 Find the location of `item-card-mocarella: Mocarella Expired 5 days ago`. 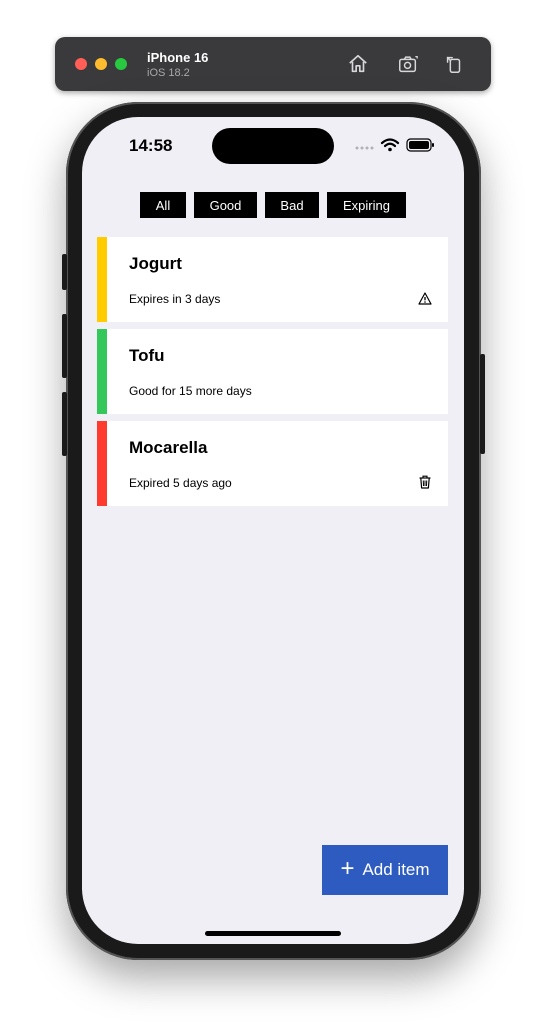

item-card-mocarella: Mocarella Expired 5 days ago is located at coordinates (272, 463).